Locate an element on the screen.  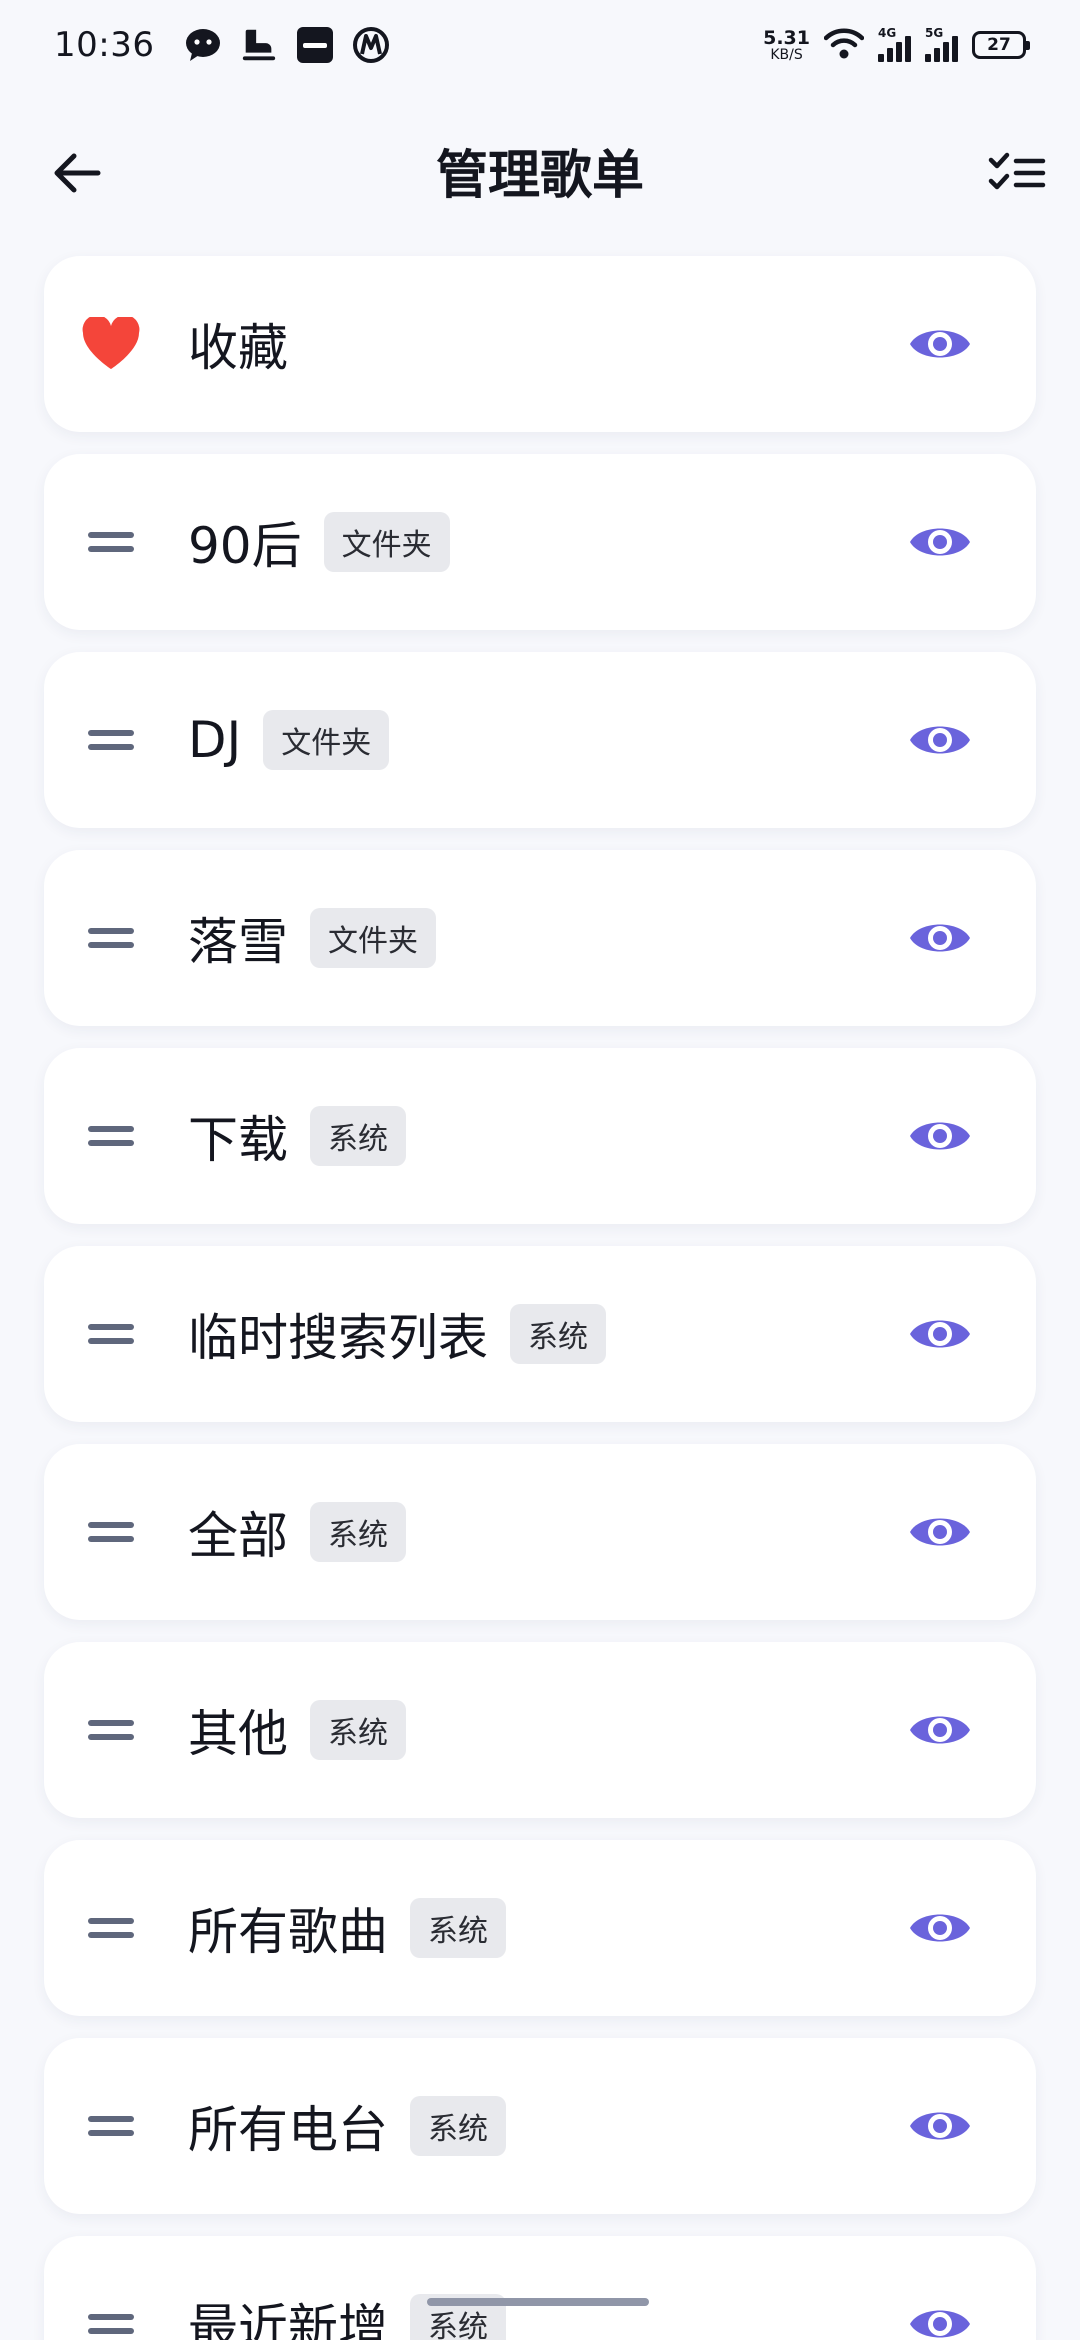
multi-select-button is located at coordinates (1017, 173).